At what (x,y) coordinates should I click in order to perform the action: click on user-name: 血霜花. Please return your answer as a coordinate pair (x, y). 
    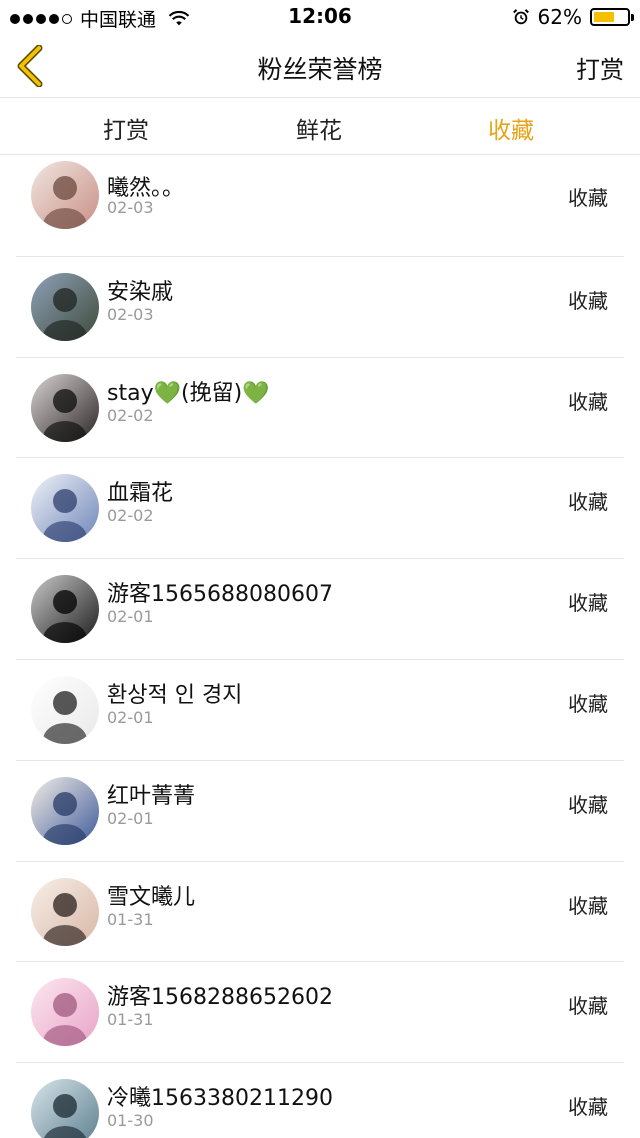
    Looking at the image, I should click on (140, 494).